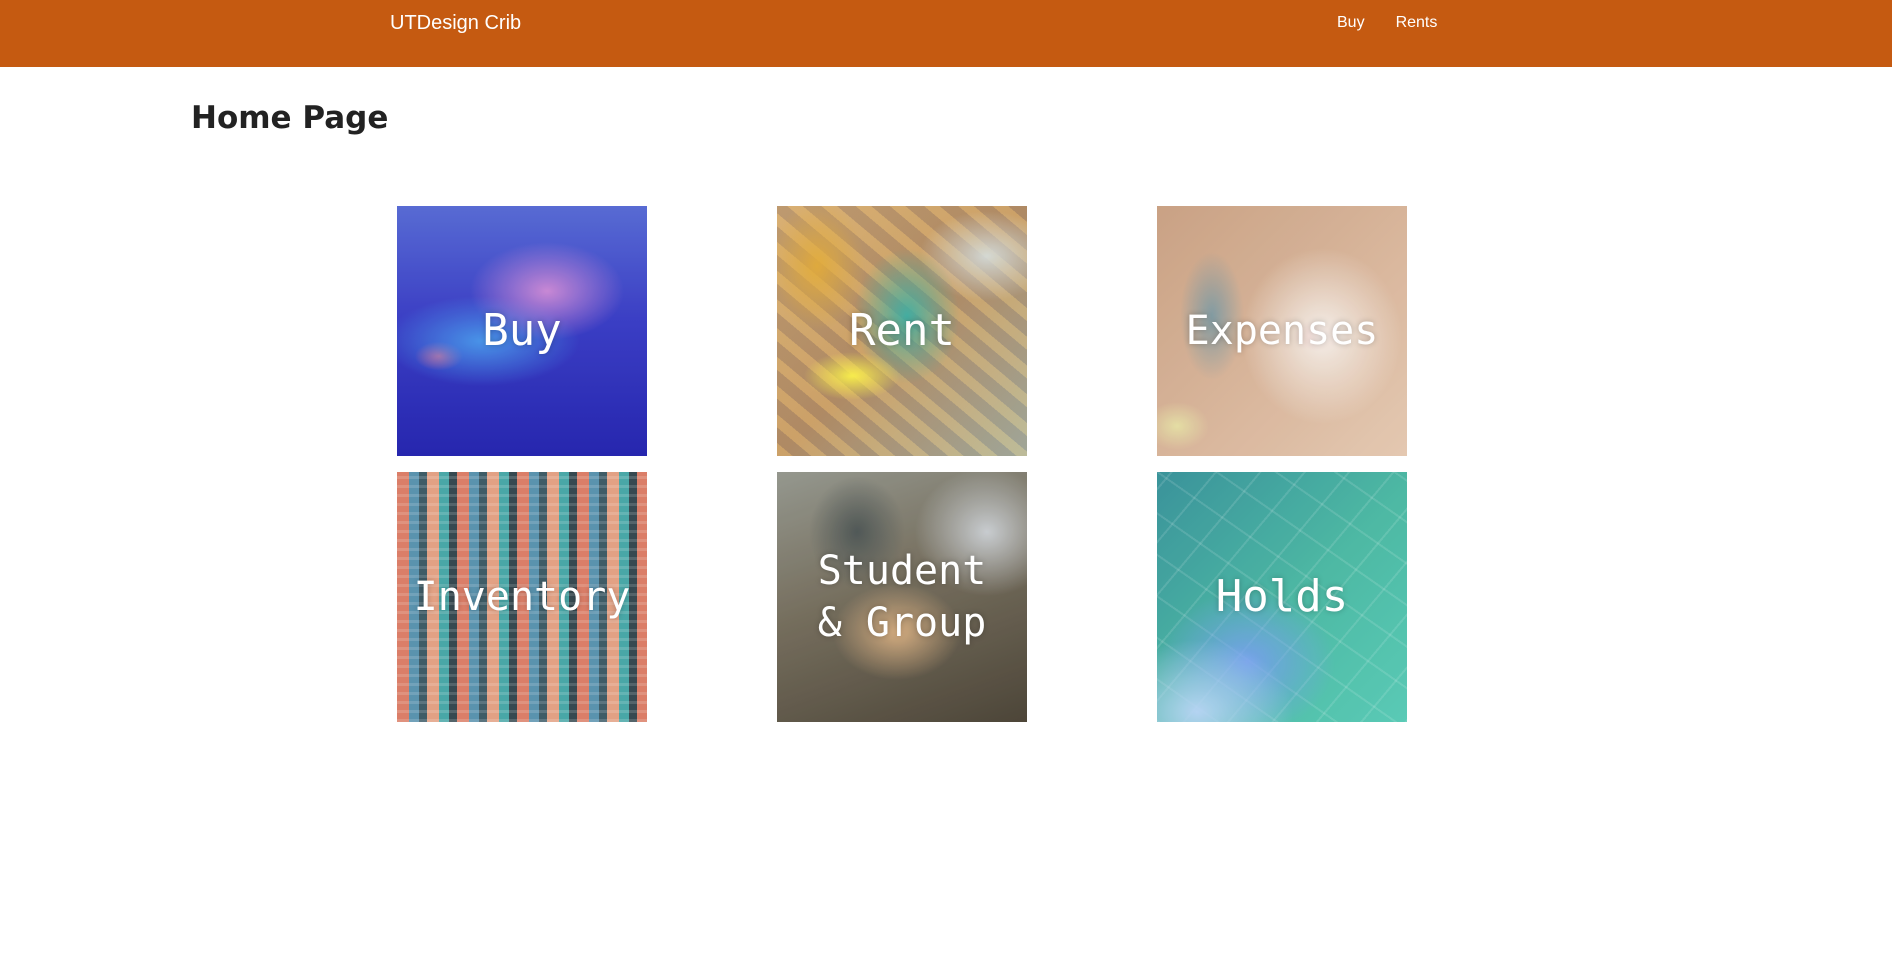 The height and width of the screenshot is (960, 1892). I want to click on tile-holds: Holds, so click(1282, 597).